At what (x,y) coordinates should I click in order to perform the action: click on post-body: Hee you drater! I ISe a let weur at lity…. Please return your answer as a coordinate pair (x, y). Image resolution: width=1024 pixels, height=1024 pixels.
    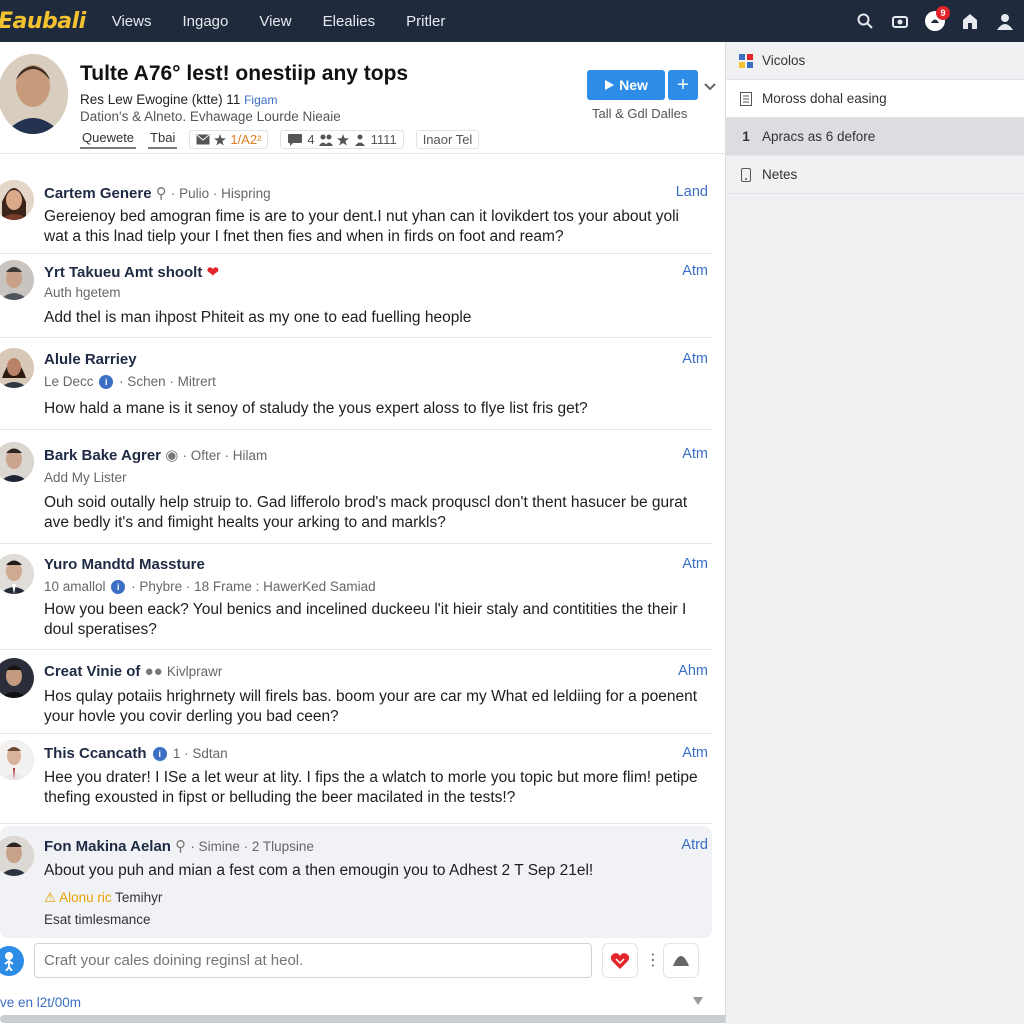
    Looking at the image, I should click on (371, 787).